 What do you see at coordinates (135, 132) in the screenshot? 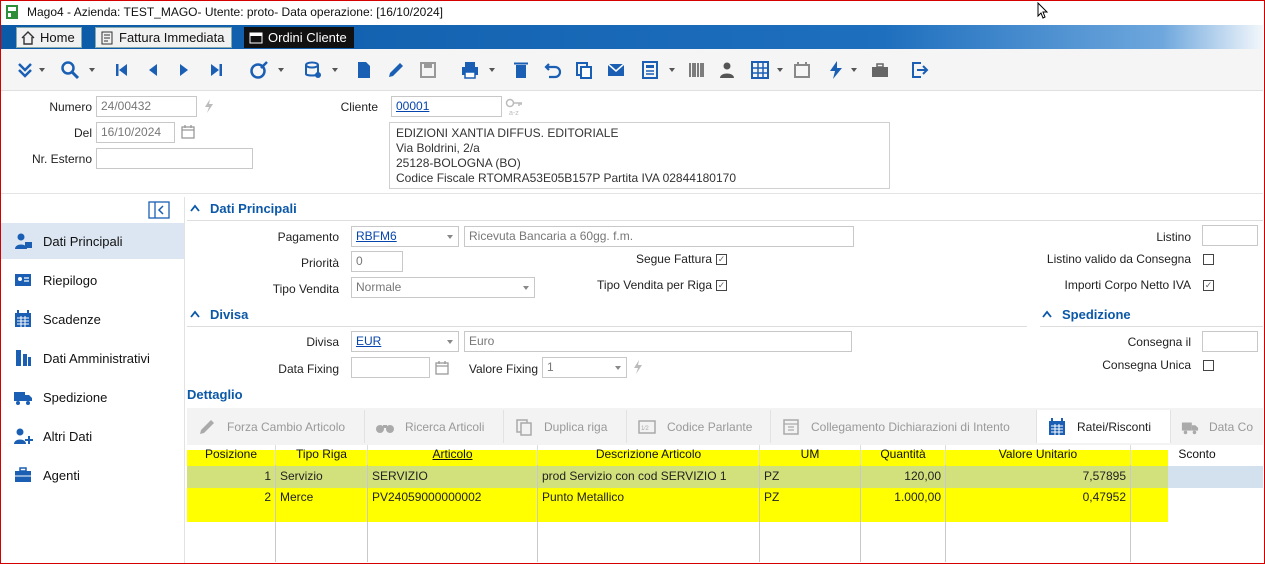
I see `del-date-field: 16/10/2024` at bounding box center [135, 132].